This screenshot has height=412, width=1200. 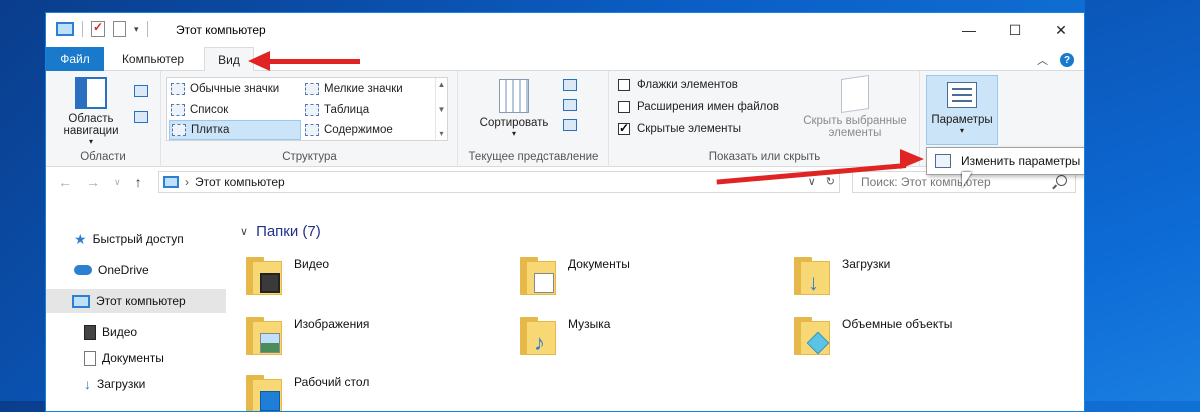 I want to click on options-button: Параметры ▾, so click(x=962, y=110).